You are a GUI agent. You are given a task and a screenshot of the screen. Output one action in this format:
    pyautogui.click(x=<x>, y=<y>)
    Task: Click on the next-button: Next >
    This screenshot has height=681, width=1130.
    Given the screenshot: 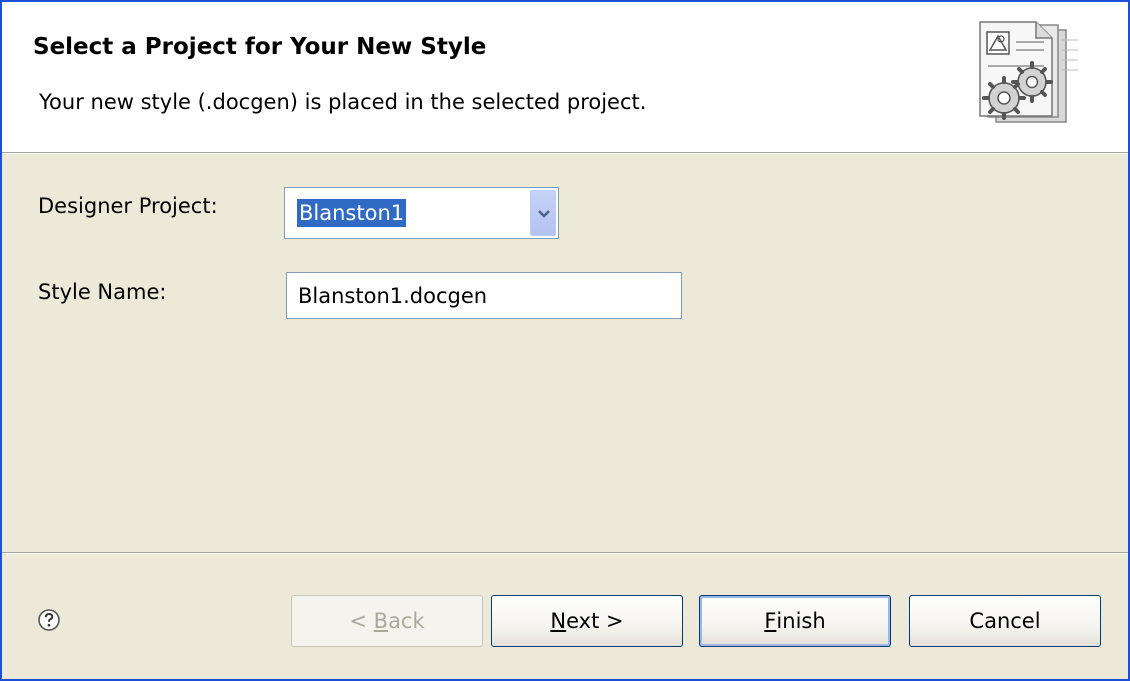 What is the action you would take?
    pyautogui.click(x=587, y=621)
    